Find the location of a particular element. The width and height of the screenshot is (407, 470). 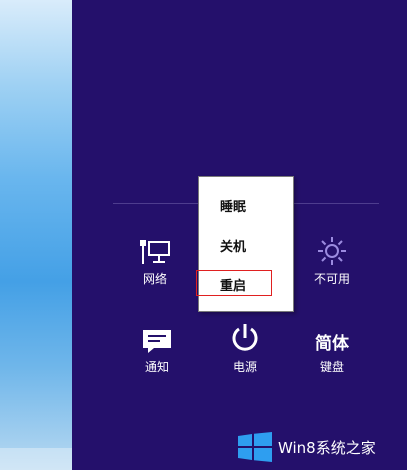

watermark-logo: Win8系统之家 is located at coordinates (307, 447).